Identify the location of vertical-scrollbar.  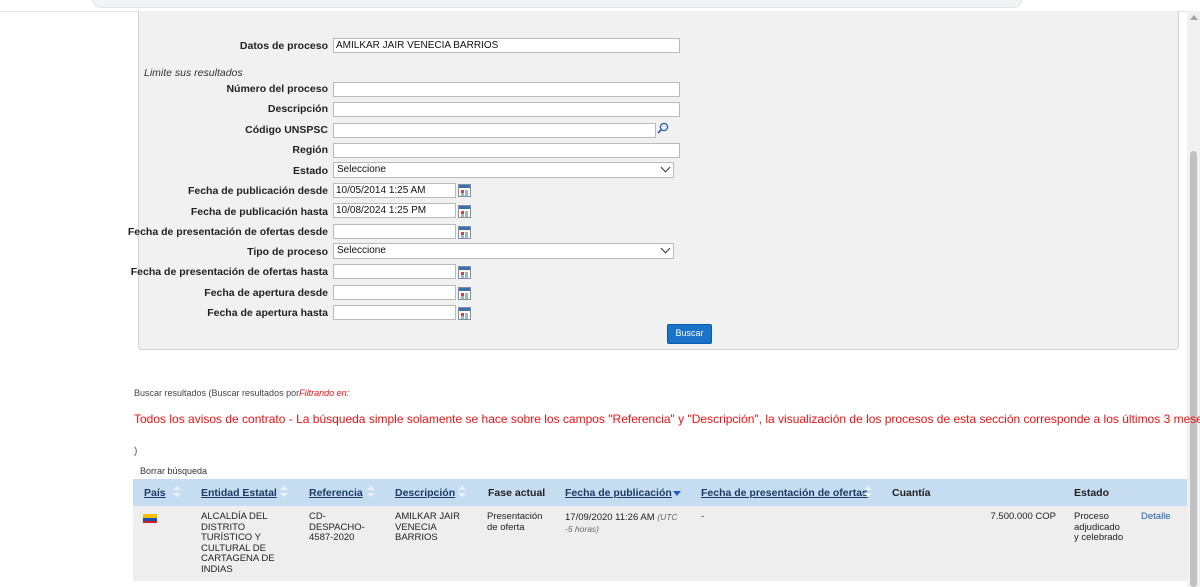
(1193, 299).